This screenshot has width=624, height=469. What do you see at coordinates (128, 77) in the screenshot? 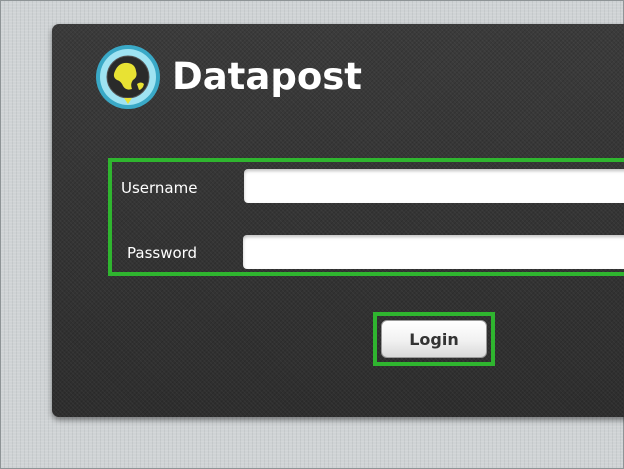
I see `globe-icon` at bounding box center [128, 77].